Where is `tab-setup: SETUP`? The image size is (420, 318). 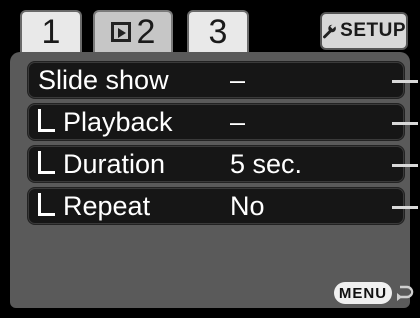 tab-setup: SETUP is located at coordinates (364, 31).